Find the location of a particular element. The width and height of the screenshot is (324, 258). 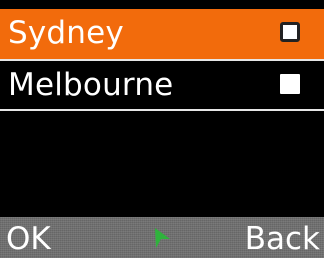

ok-softkey: OK is located at coordinates (28, 239).